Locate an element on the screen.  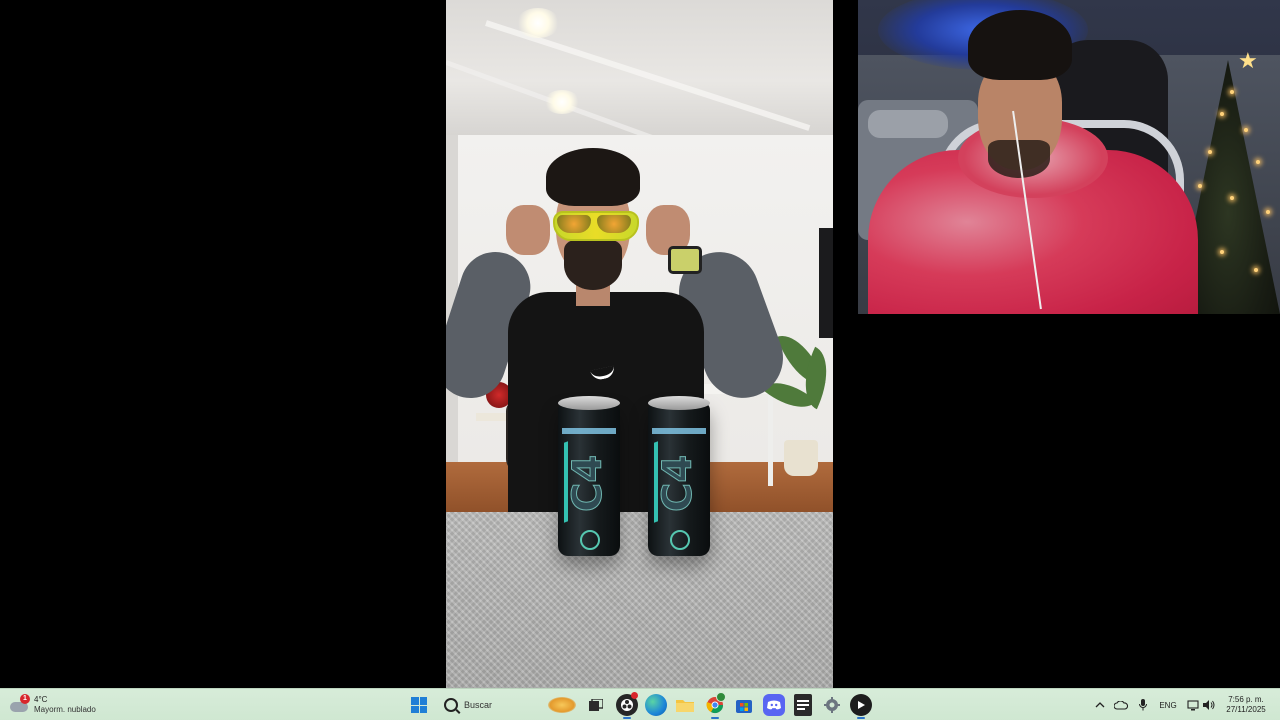
weather-widget: 1 4°C Mayorm. nublado is located at coordinates (70, 704).